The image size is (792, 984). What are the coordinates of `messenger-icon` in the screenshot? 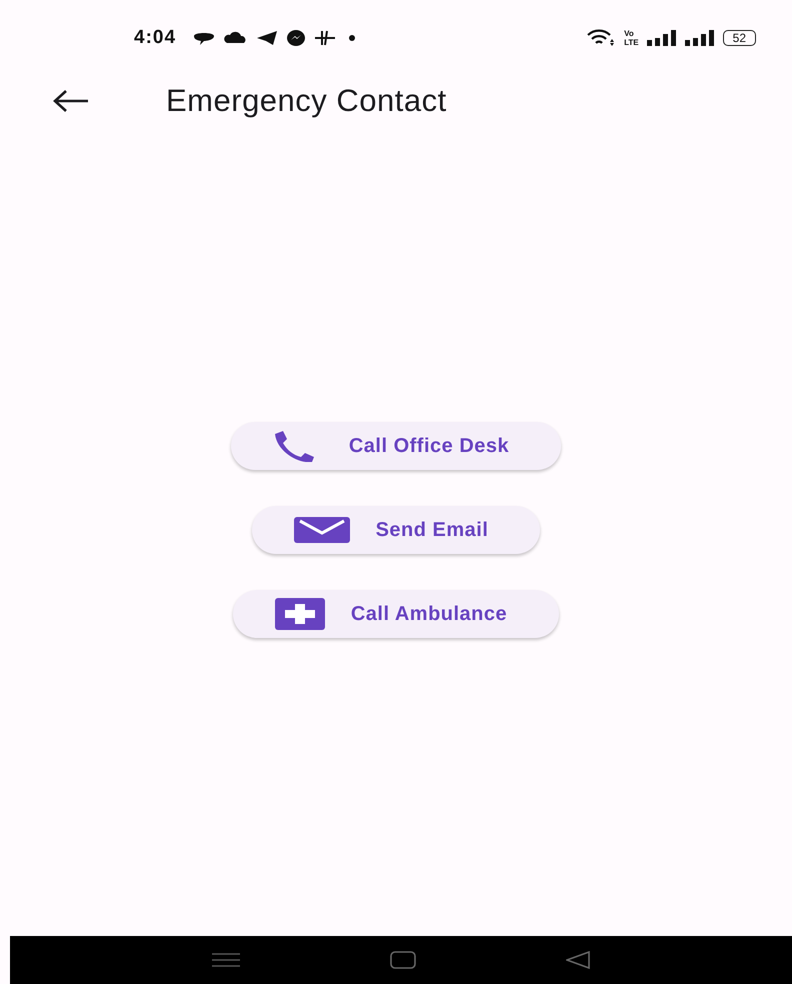 It's located at (296, 38).